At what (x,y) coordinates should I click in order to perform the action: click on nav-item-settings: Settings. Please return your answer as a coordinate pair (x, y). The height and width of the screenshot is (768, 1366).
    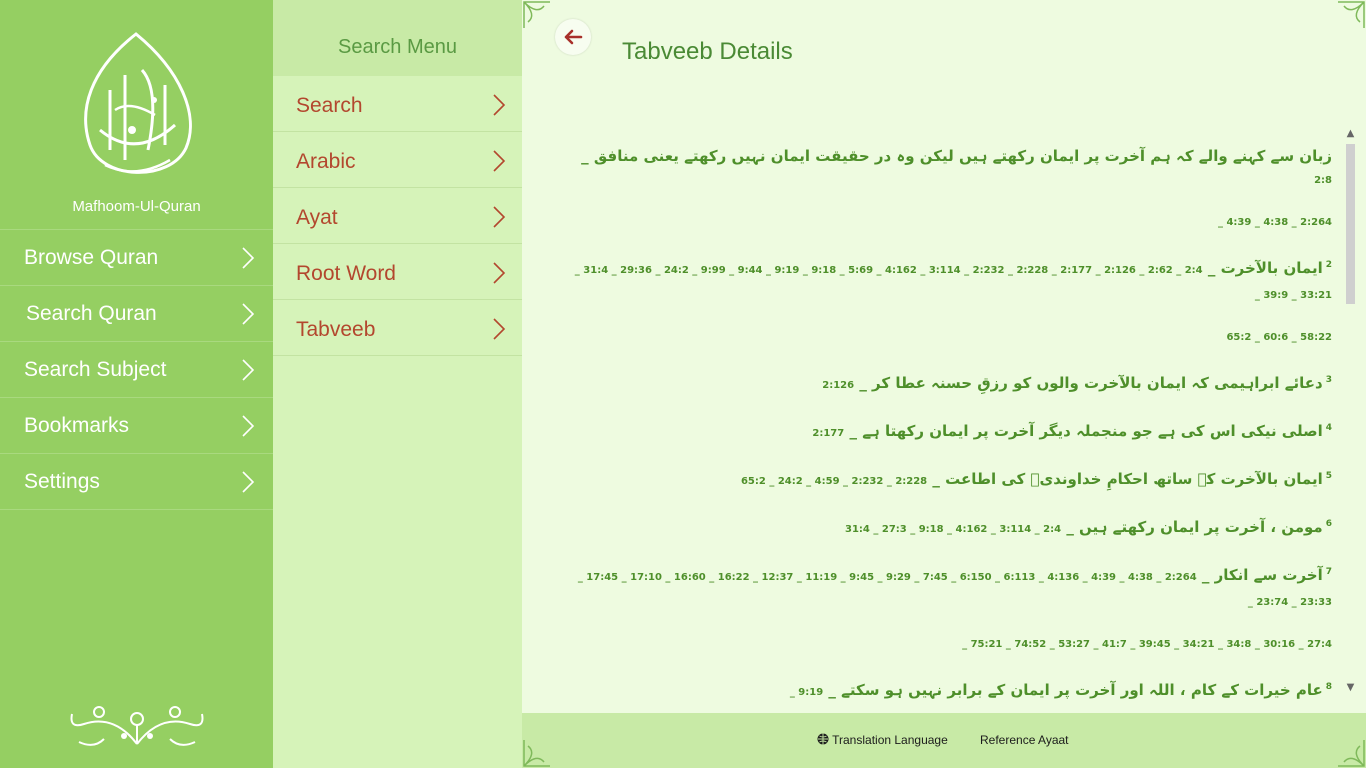
    Looking at the image, I should click on (136, 481).